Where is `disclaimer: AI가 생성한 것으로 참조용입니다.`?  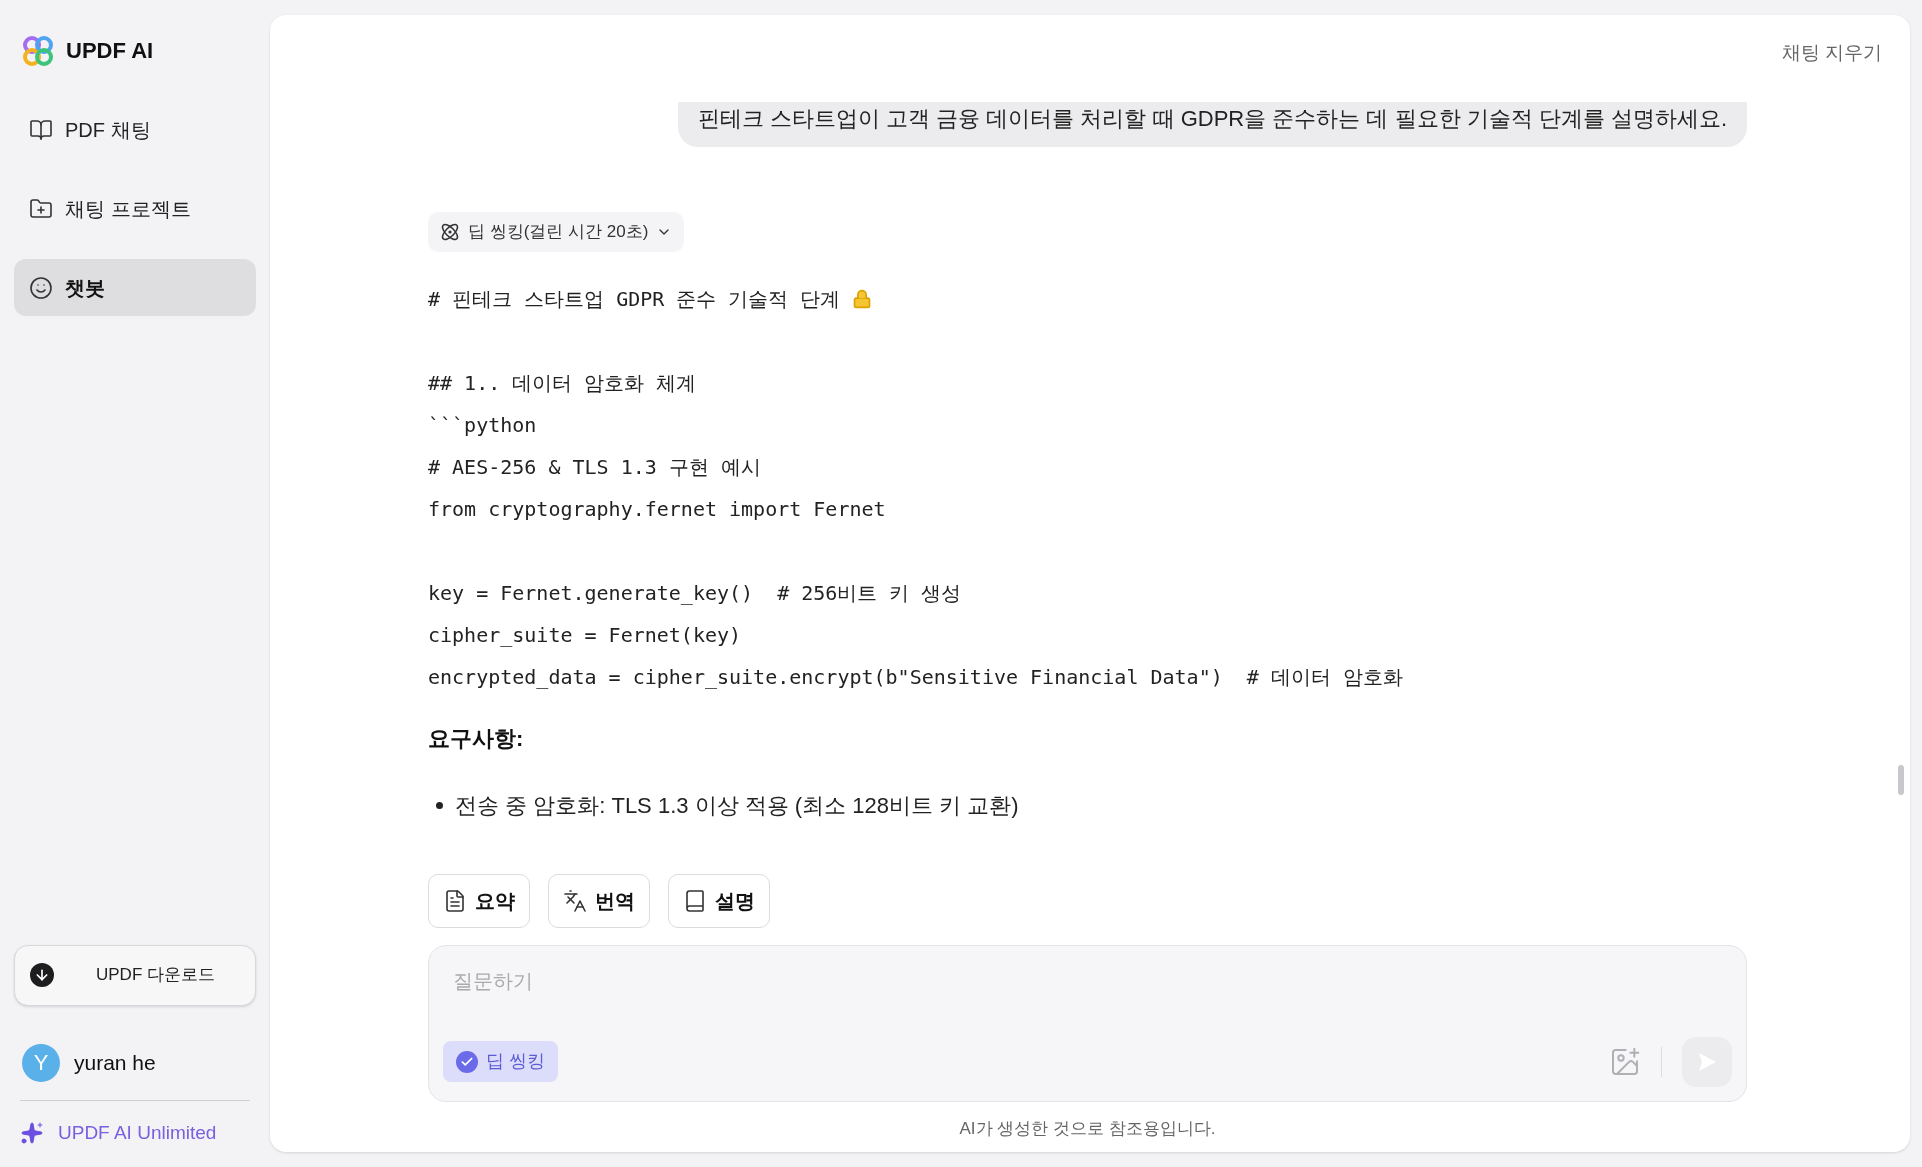
disclaimer: AI가 생성한 것으로 참조용입니다. is located at coordinates (1087, 1128).